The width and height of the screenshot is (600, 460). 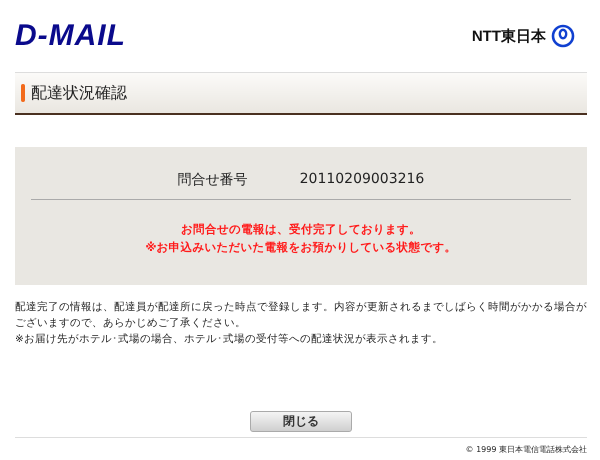 I want to click on status-message: ※お申込みいただいた電報をお預かりしている状態です。, so click(x=301, y=247).